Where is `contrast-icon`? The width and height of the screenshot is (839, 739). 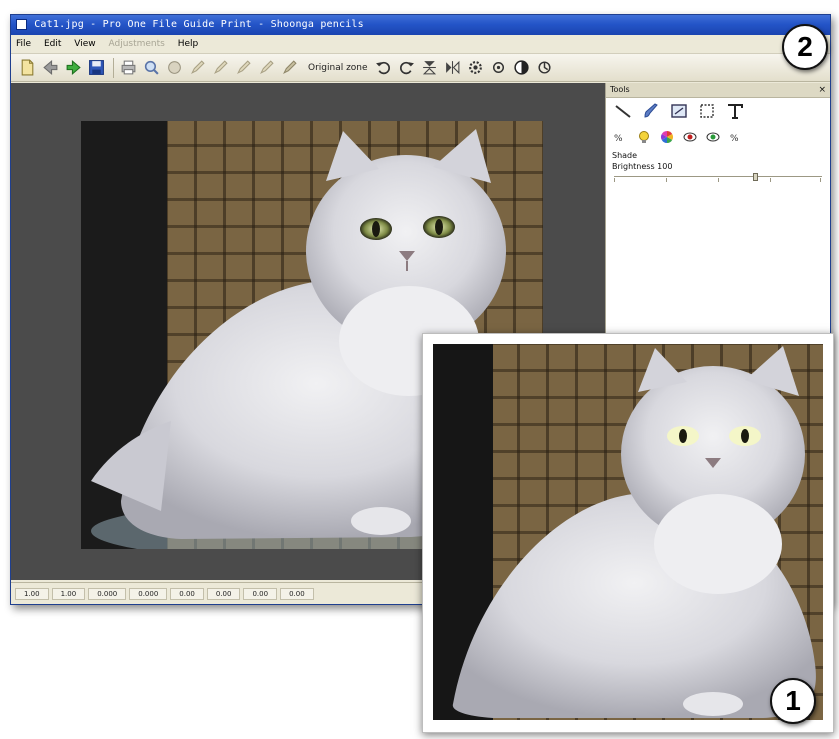 contrast-icon is located at coordinates (522, 68).